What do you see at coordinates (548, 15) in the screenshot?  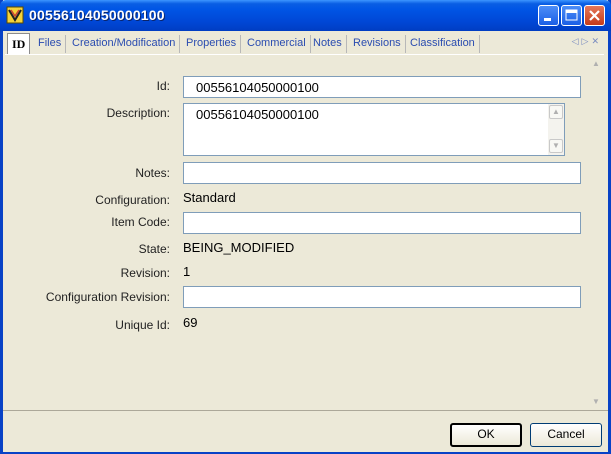 I see `minimize-button` at bounding box center [548, 15].